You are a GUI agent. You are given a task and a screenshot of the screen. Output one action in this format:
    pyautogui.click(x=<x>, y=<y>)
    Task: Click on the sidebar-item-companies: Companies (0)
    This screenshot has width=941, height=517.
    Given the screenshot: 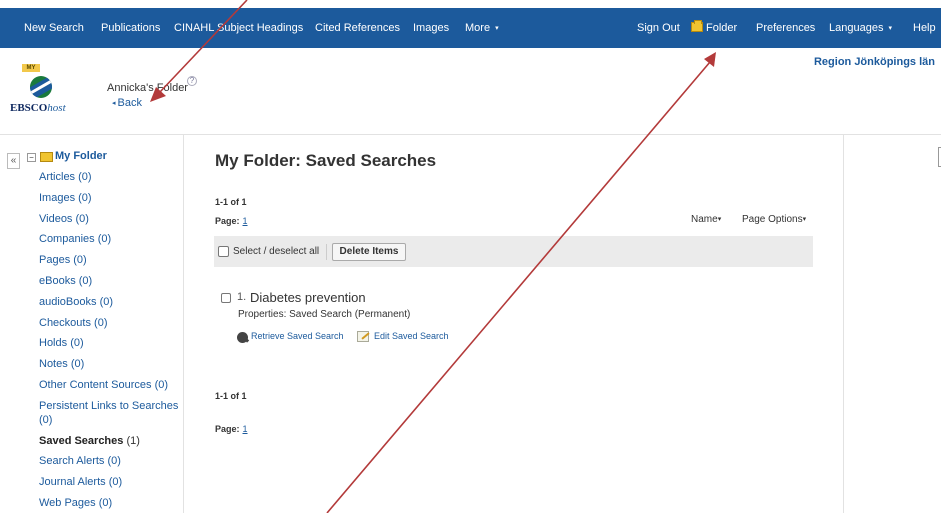 What is the action you would take?
    pyautogui.click(x=109, y=239)
    